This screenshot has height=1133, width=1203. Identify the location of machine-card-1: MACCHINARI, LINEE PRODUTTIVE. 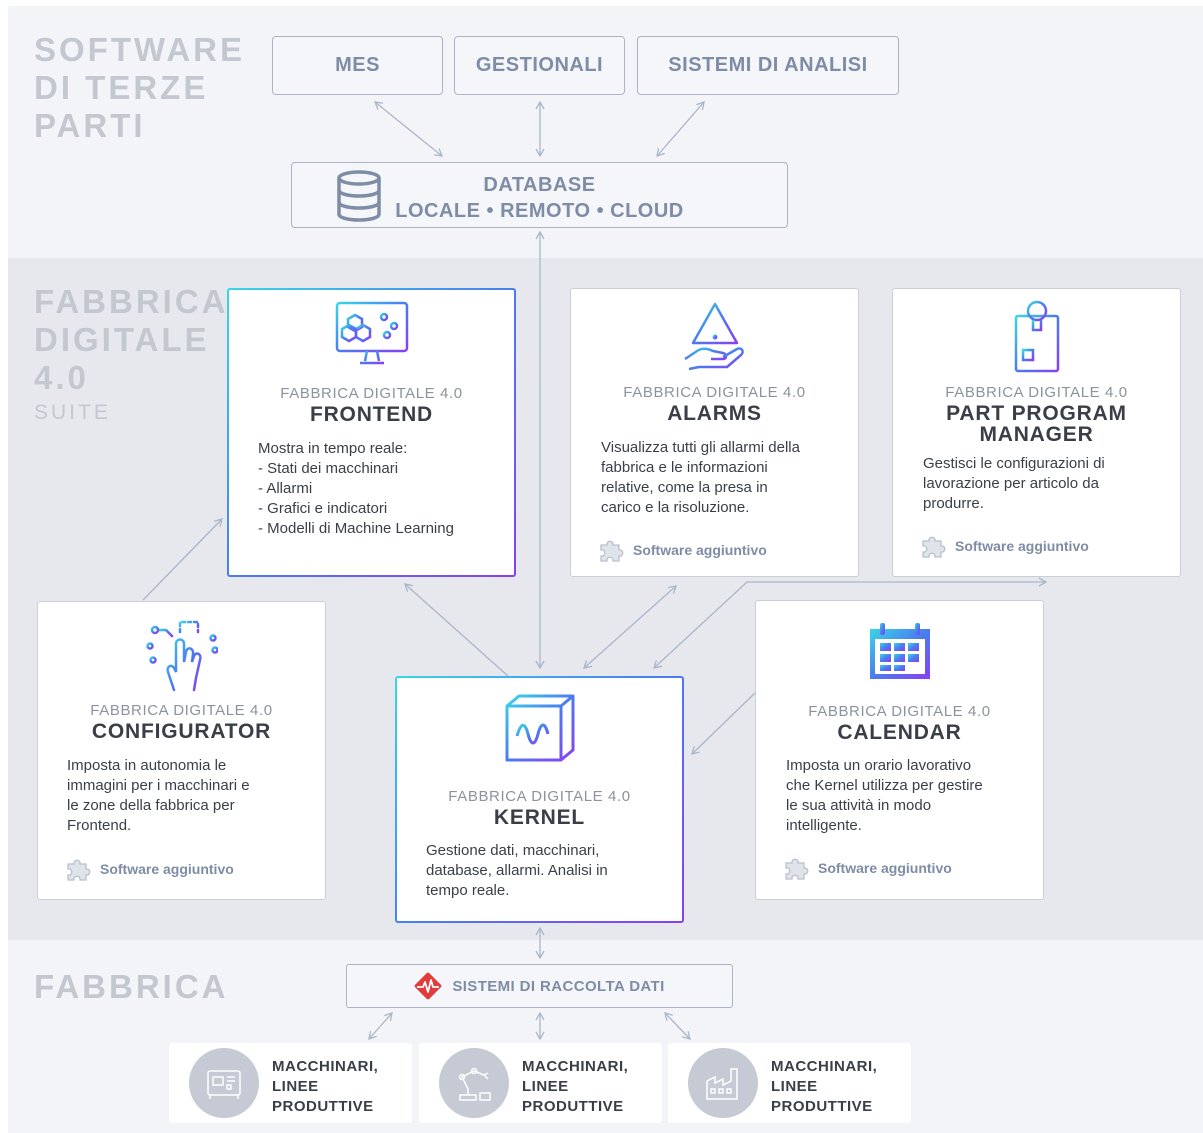
(290, 1083).